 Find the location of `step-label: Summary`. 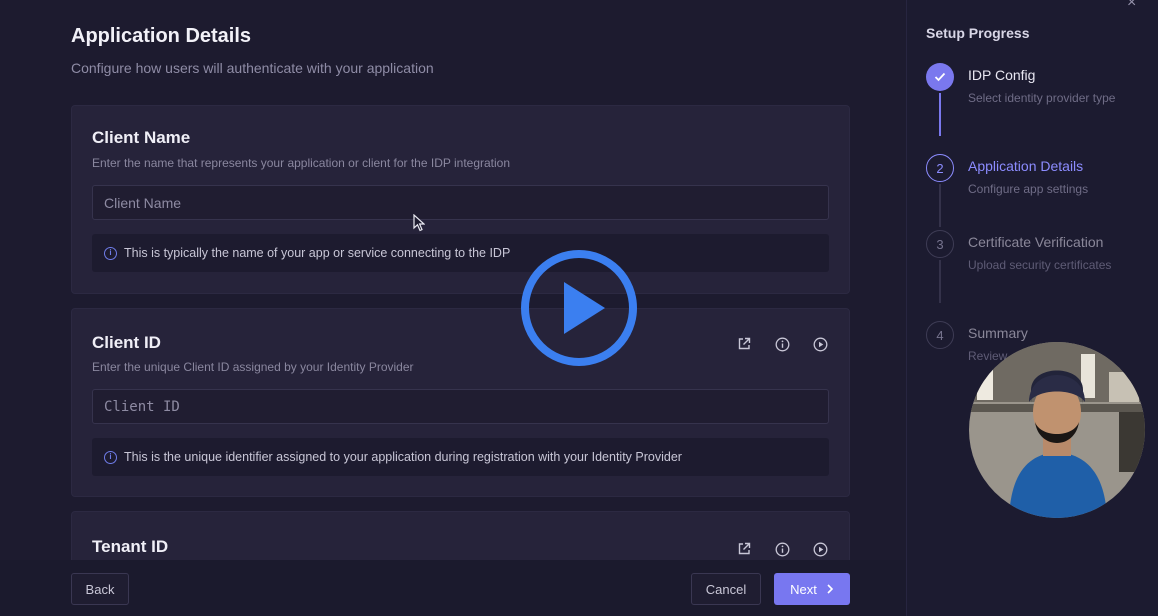

step-label: Summary is located at coordinates (998, 333).